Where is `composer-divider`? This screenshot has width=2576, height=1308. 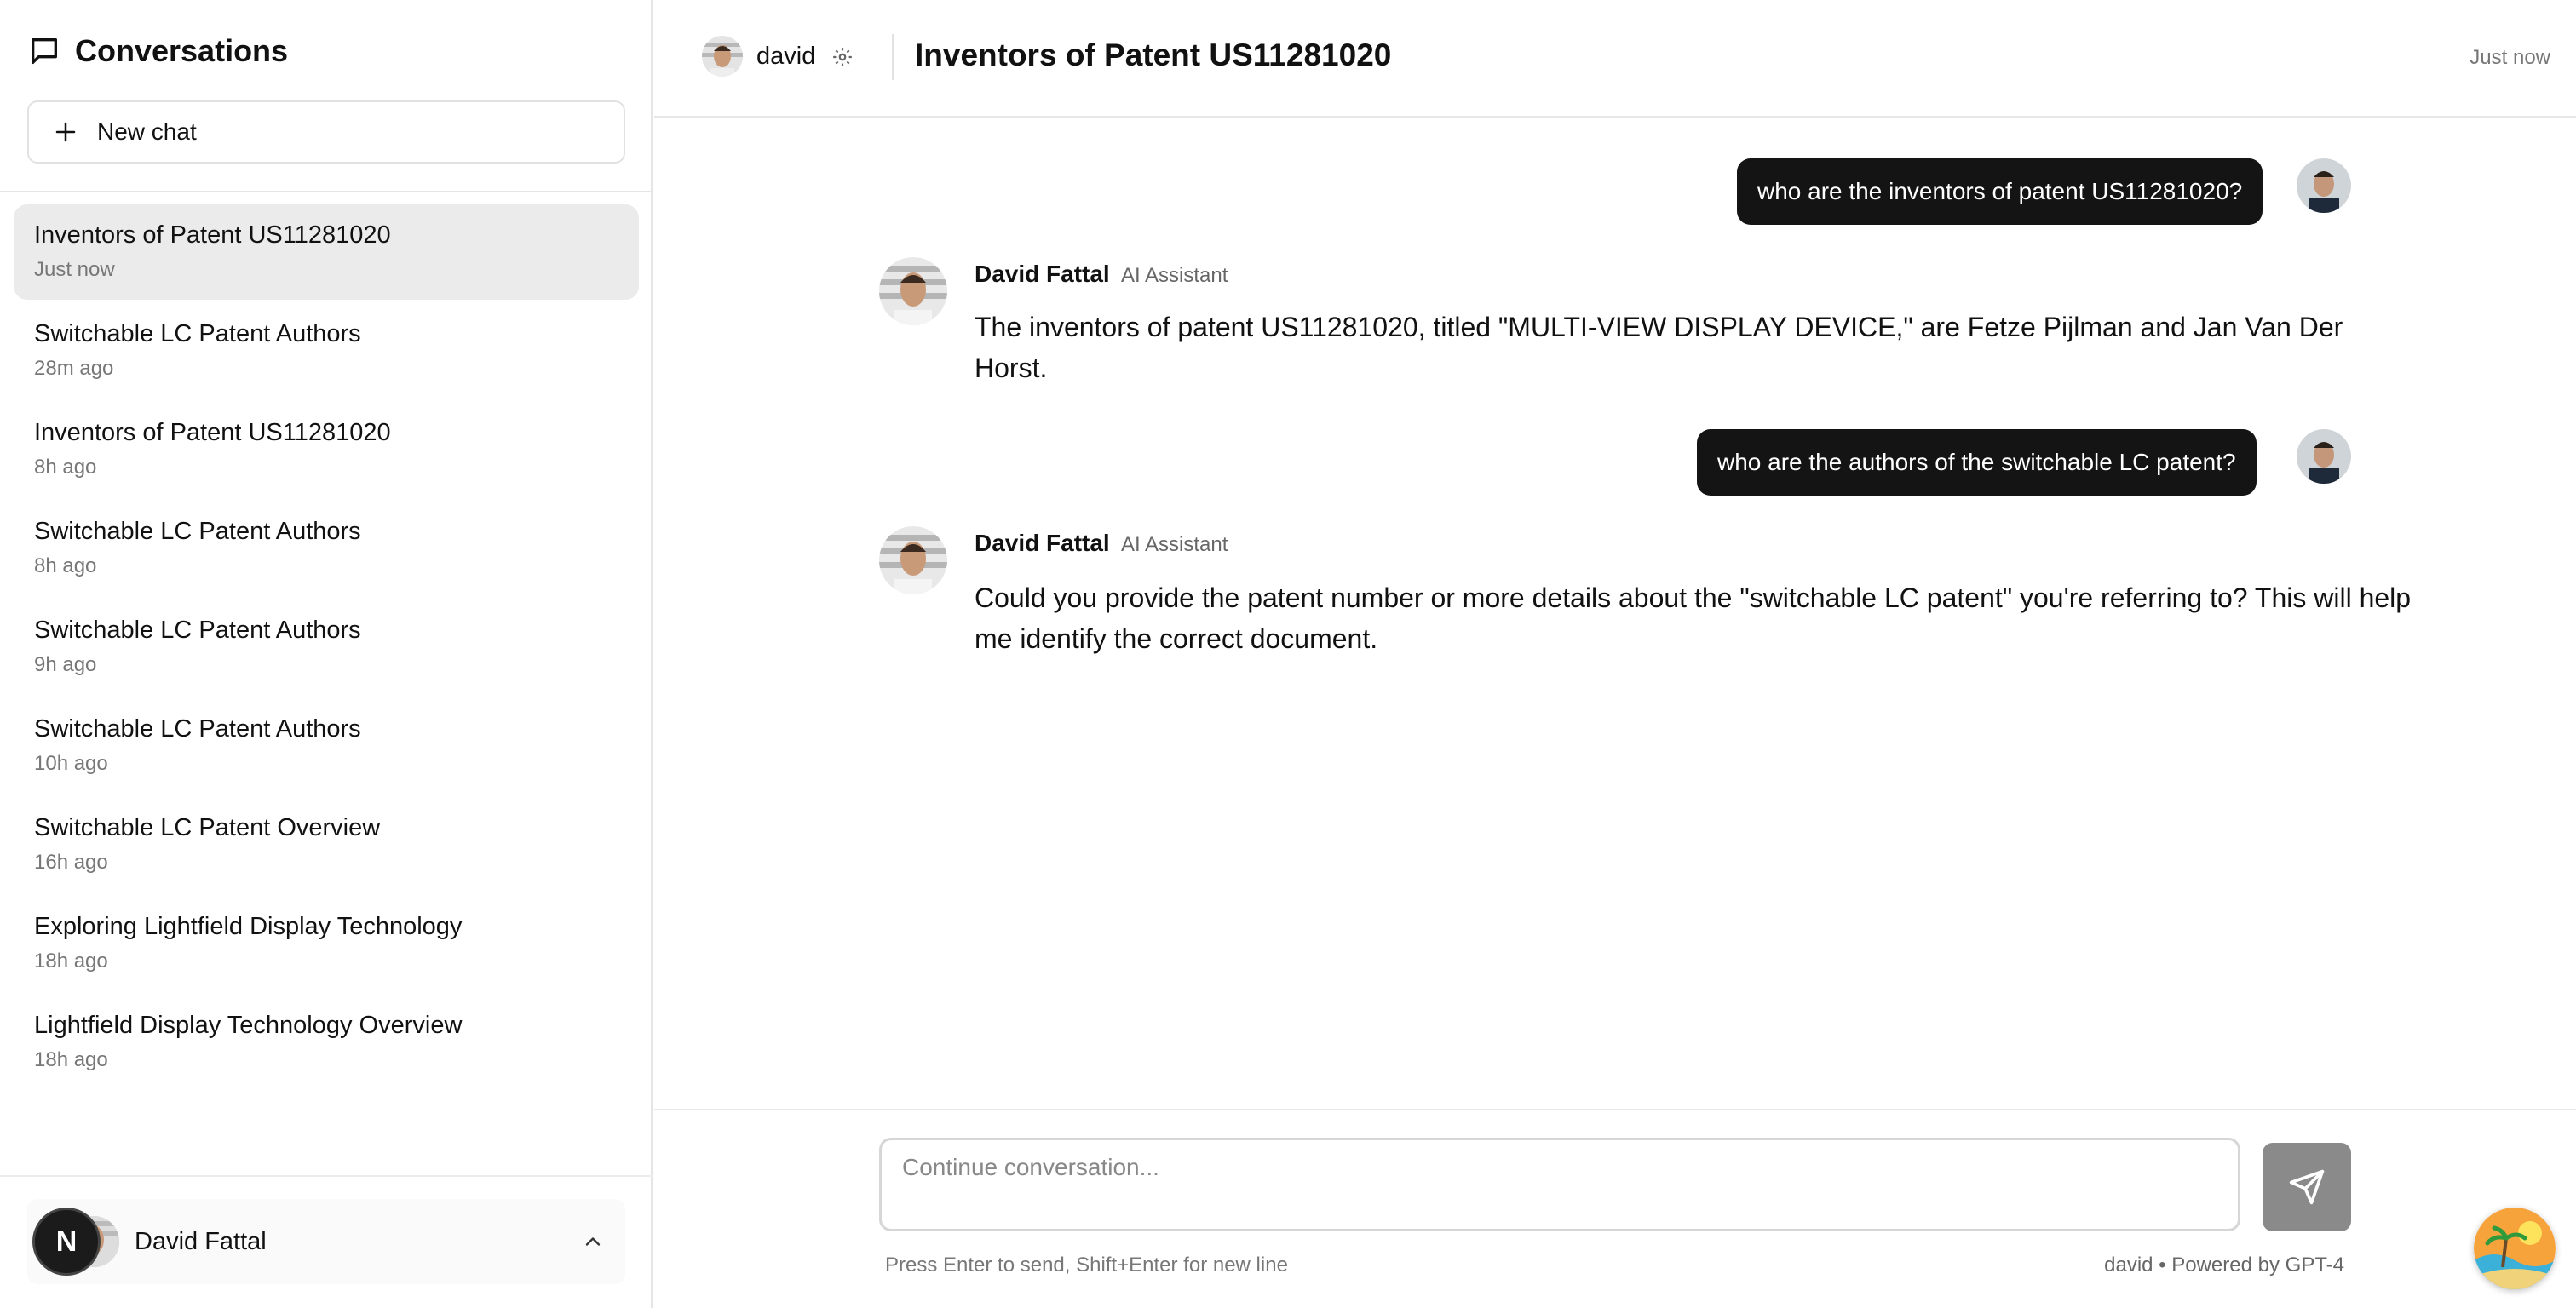
composer-divider is located at coordinates (1615, 1109).